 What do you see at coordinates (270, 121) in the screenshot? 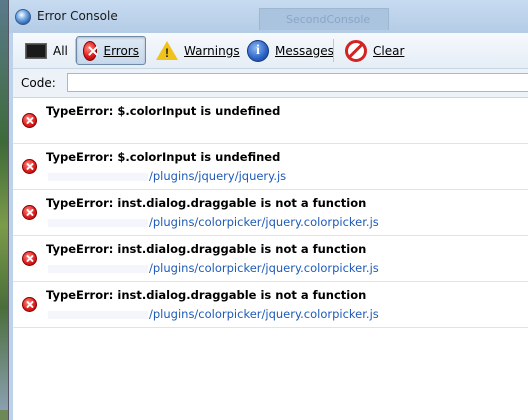
I see `message-row: TypeError: $.colorInput is undefined` at bounding box center [270, 121].